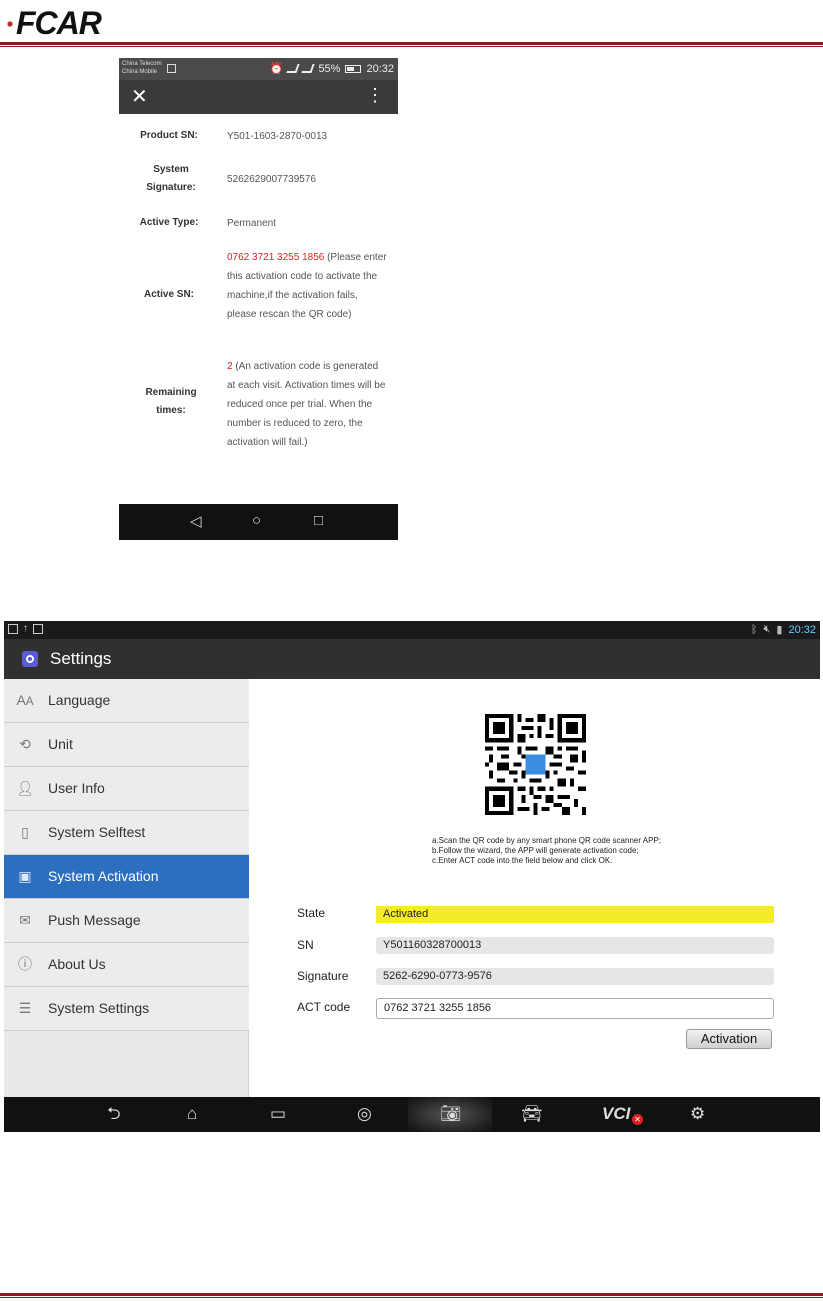  What do you see at coordinates (25, 832) in the screenshot?
I see `selftest-icon: ▯` at bounding box center [25, 832].